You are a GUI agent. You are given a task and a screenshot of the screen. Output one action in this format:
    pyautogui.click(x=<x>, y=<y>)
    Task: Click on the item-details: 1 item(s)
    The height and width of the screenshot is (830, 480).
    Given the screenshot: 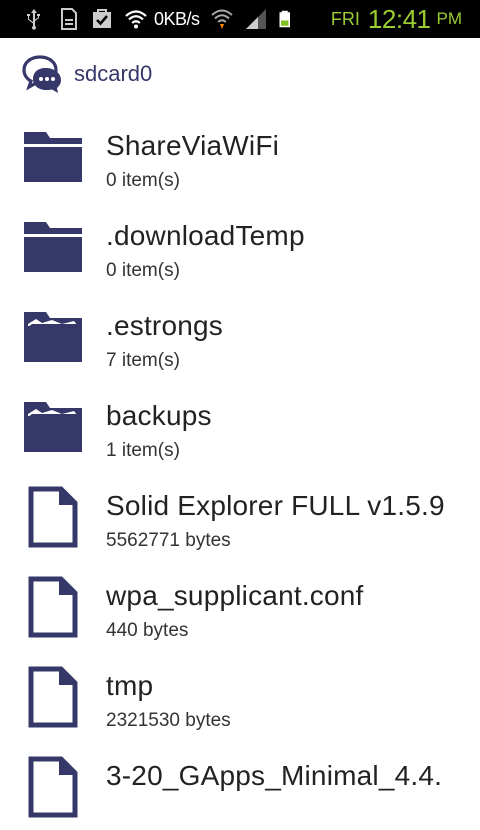 What is the action you would take?
    pyautogui.click(x=143, y=450)
    